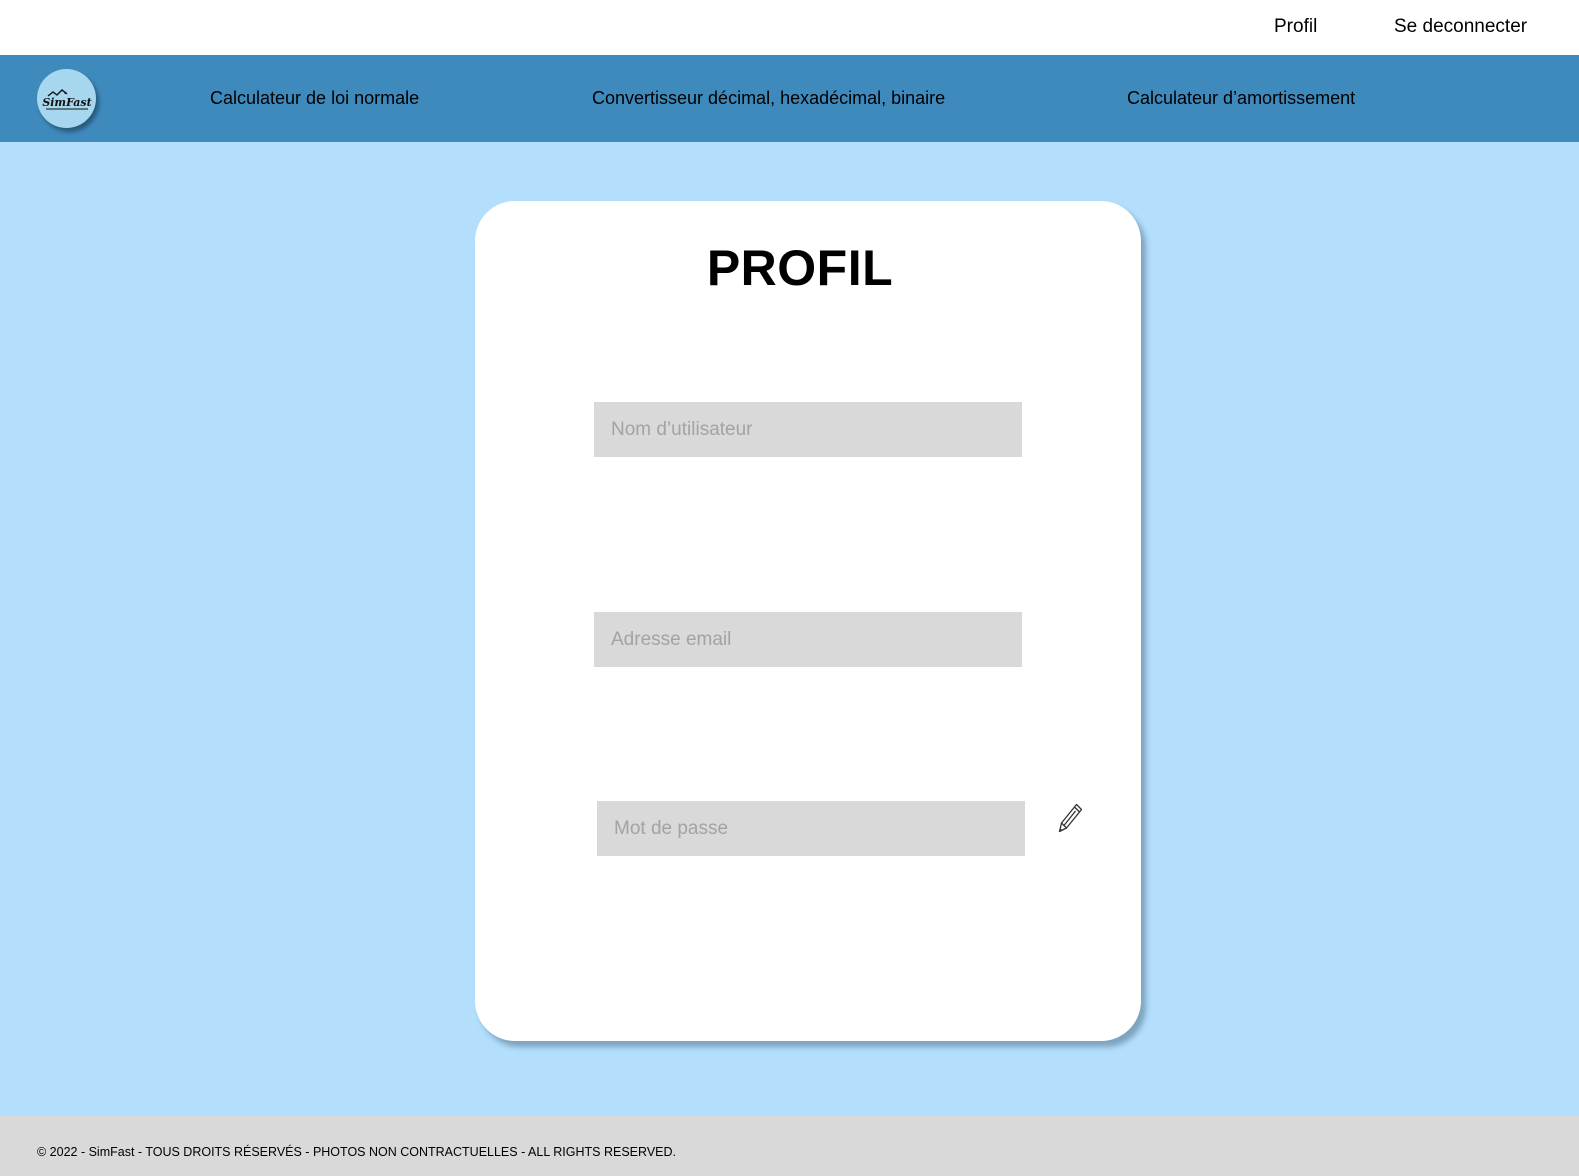 This screenshot has width=1579, height=1176. I want to click on nav-link-amortization-calculator: Calculateur d’amortissement, so click(1241, 98).